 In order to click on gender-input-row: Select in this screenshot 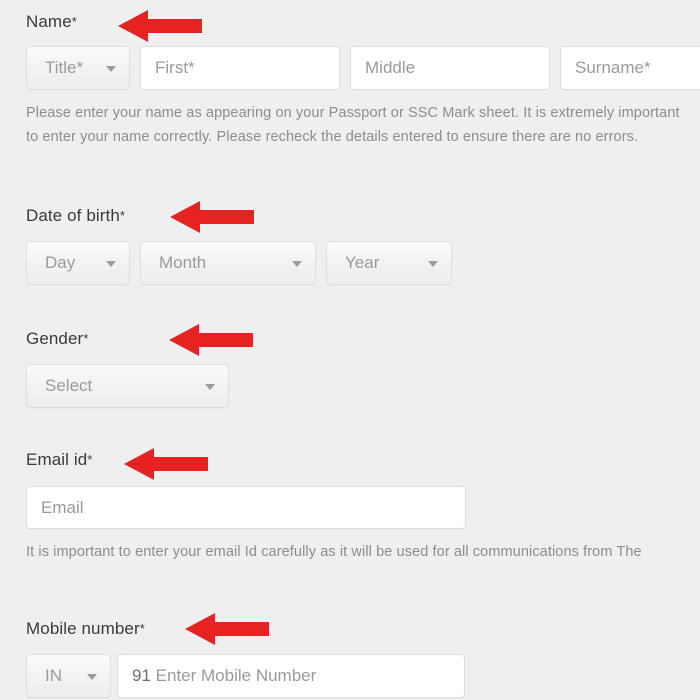, I will do `click(350, 386)`.